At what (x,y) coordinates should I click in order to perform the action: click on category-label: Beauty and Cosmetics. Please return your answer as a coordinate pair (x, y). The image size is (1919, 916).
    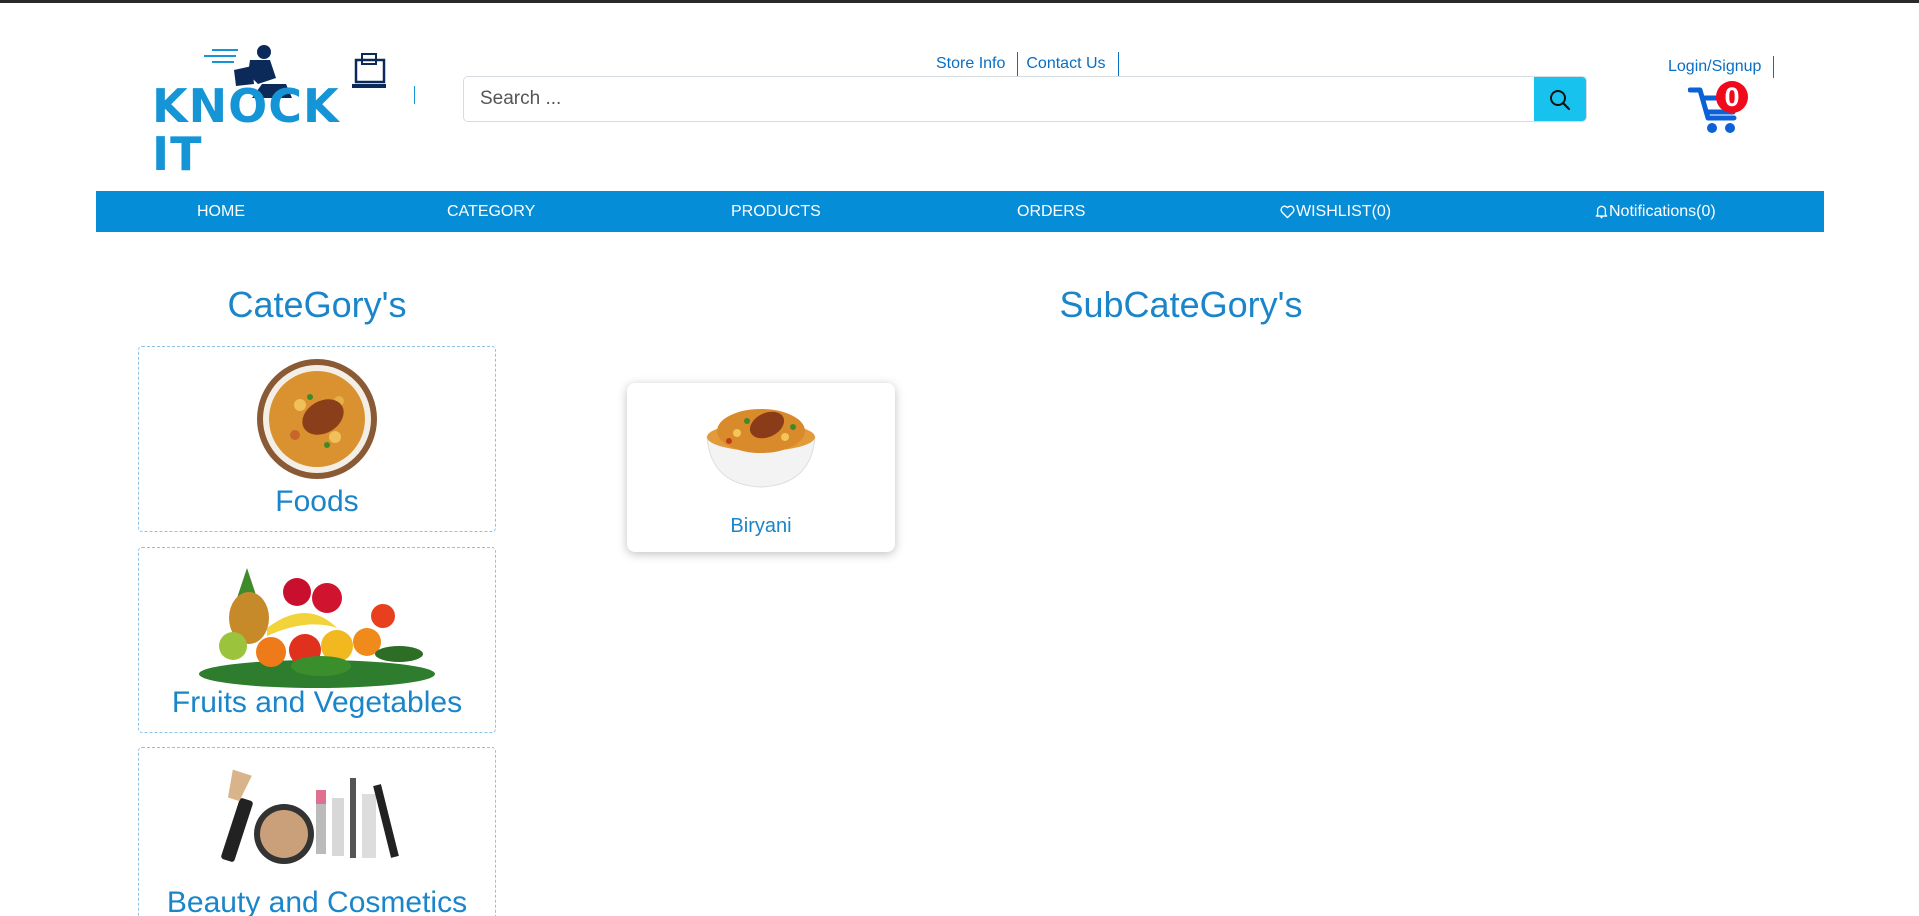
    Looking at the image, I should click on (317, 901).